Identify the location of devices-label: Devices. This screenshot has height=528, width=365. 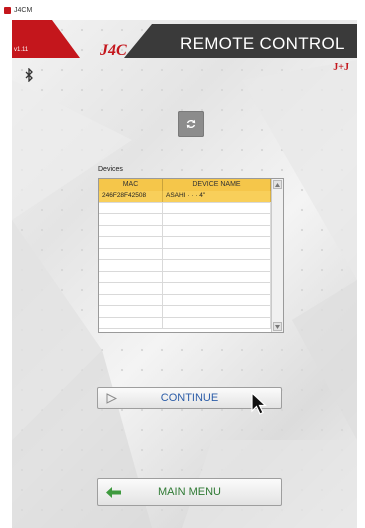
(110, 169).